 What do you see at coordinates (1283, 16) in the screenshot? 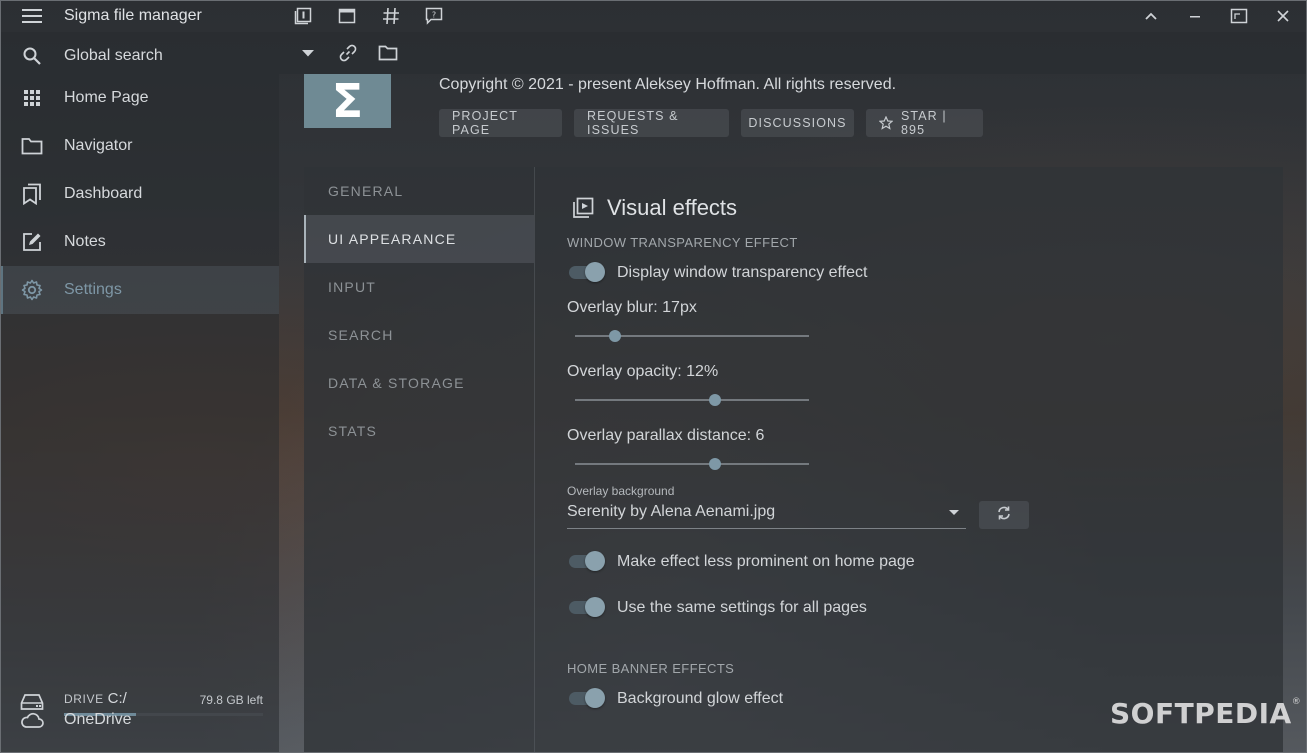
I see `close-icon` at bounding box center [1283, 16].